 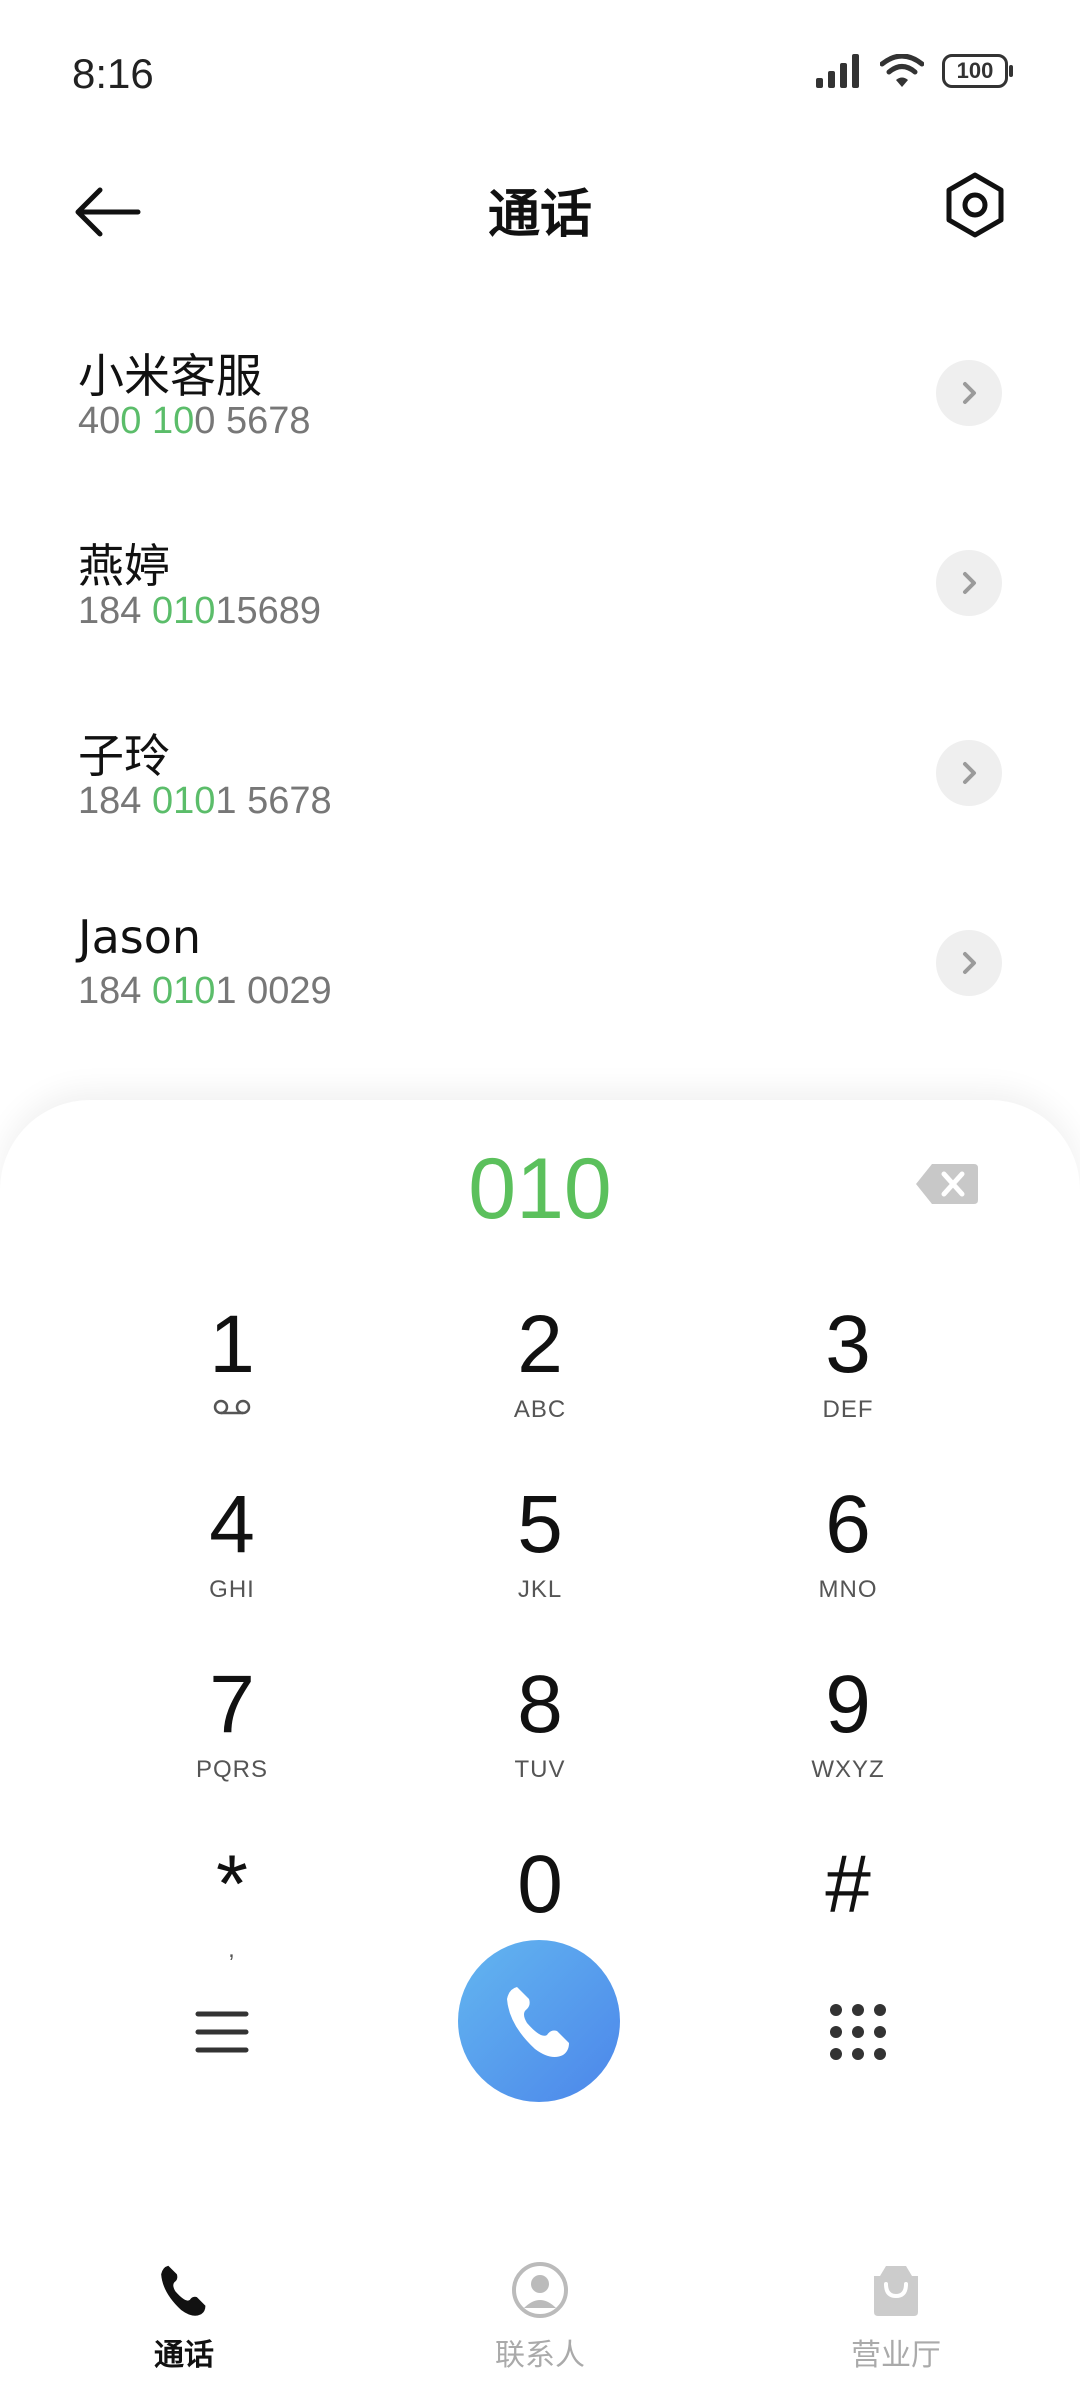 I want to click on key-2: 2 ABC, so click(x=540, y=1375).